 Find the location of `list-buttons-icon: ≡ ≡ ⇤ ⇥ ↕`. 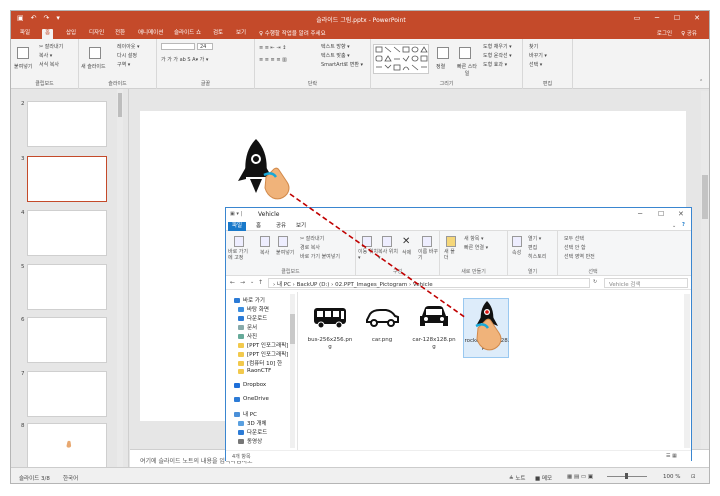

list-buttons-icon: ≡ ≡ ⇤ ⇥ ↕ is located at coordinates (272, 48).